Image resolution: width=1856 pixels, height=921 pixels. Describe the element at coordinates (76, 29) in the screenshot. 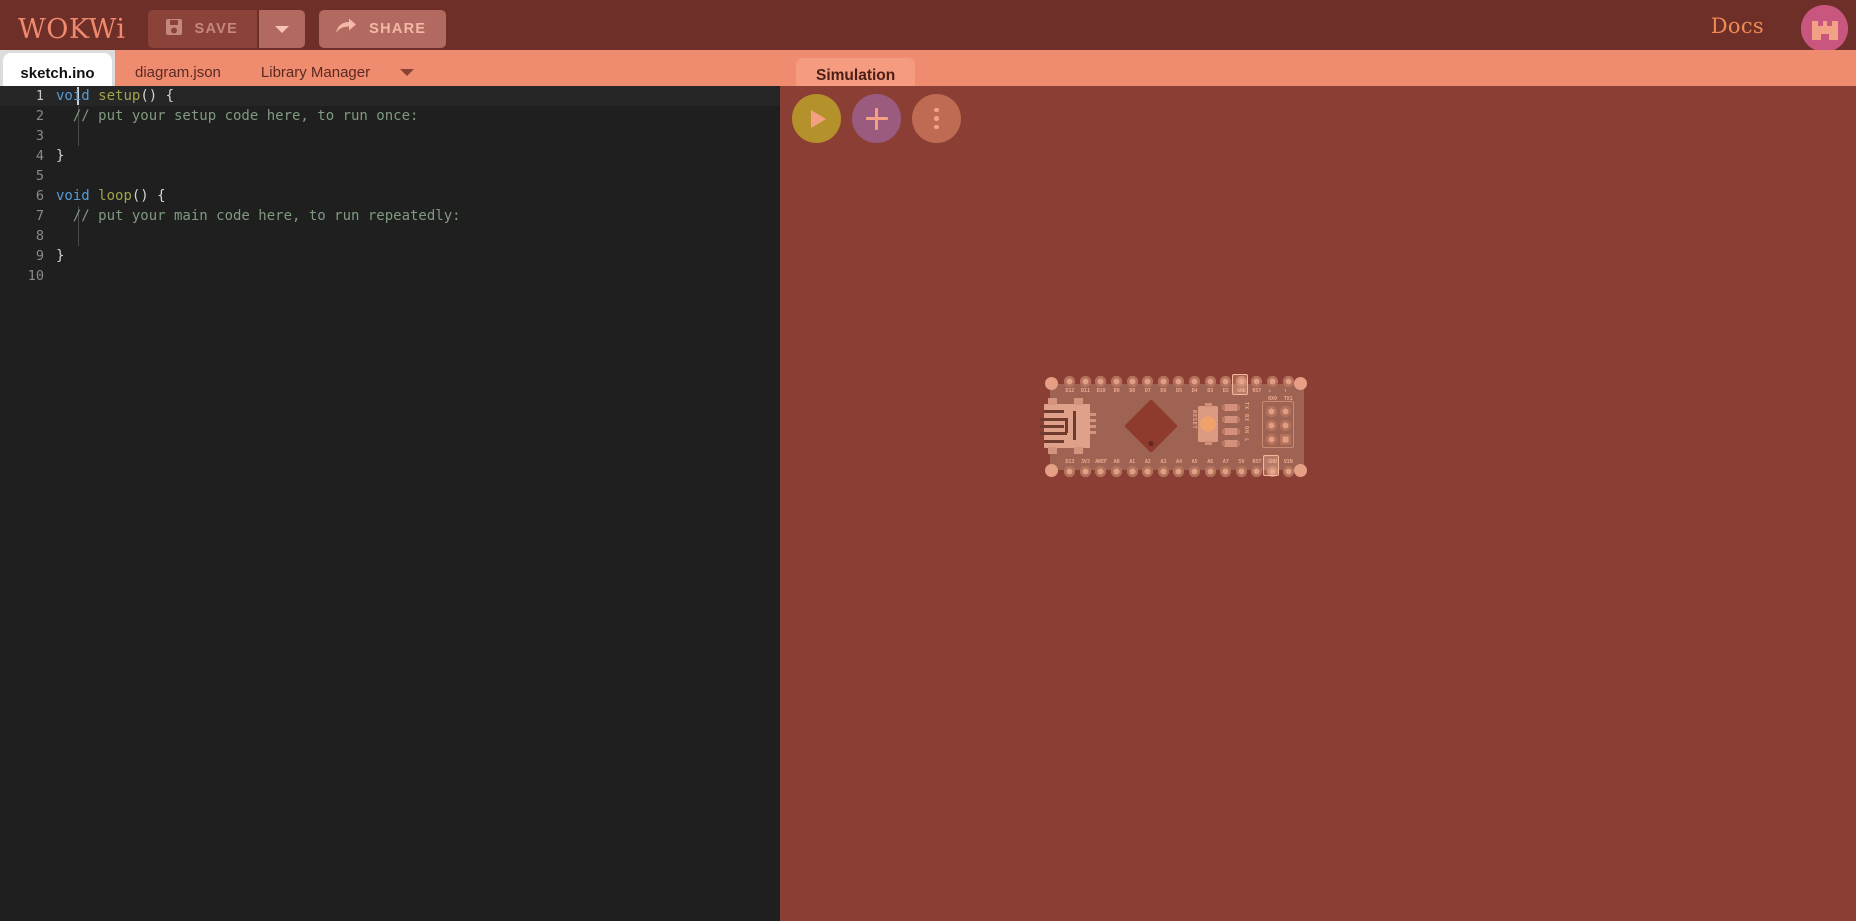

I see `wokwi-logo: WOKWi` at that location.